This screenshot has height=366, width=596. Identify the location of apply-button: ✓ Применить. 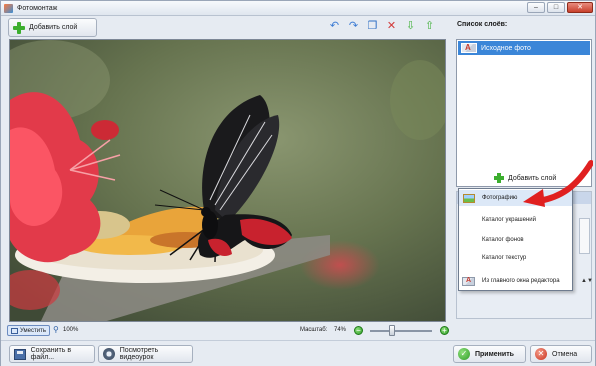
(489, 354).